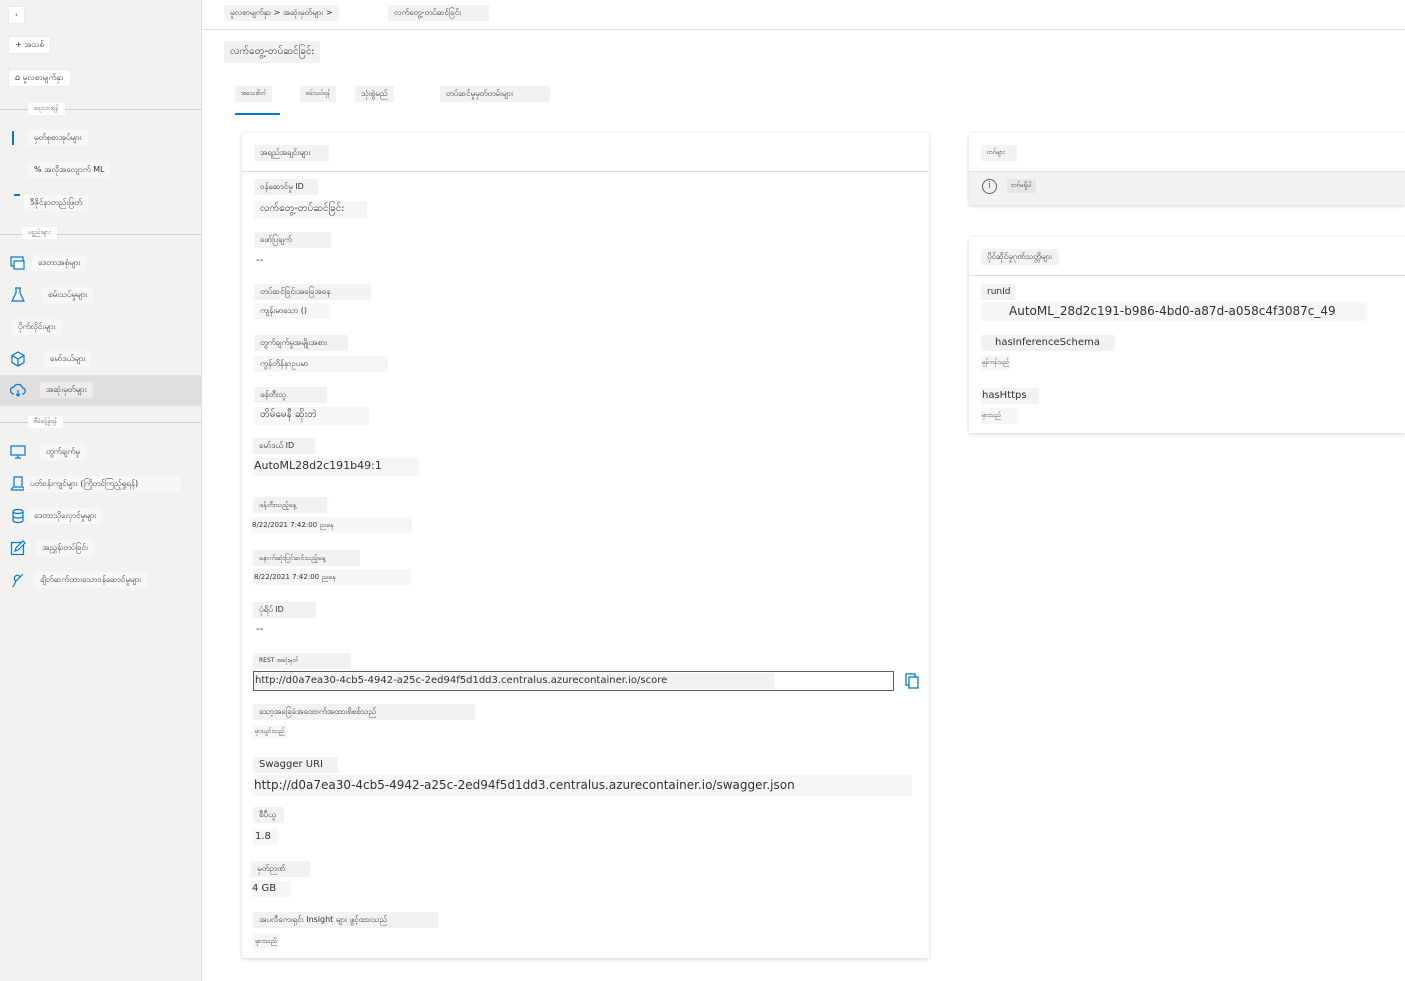 The height and width of the screenshot is (981, 1405). Describe the element at coordinates (265, 837) in the screenshot. I see `cpu-value: 1.8` at that location.